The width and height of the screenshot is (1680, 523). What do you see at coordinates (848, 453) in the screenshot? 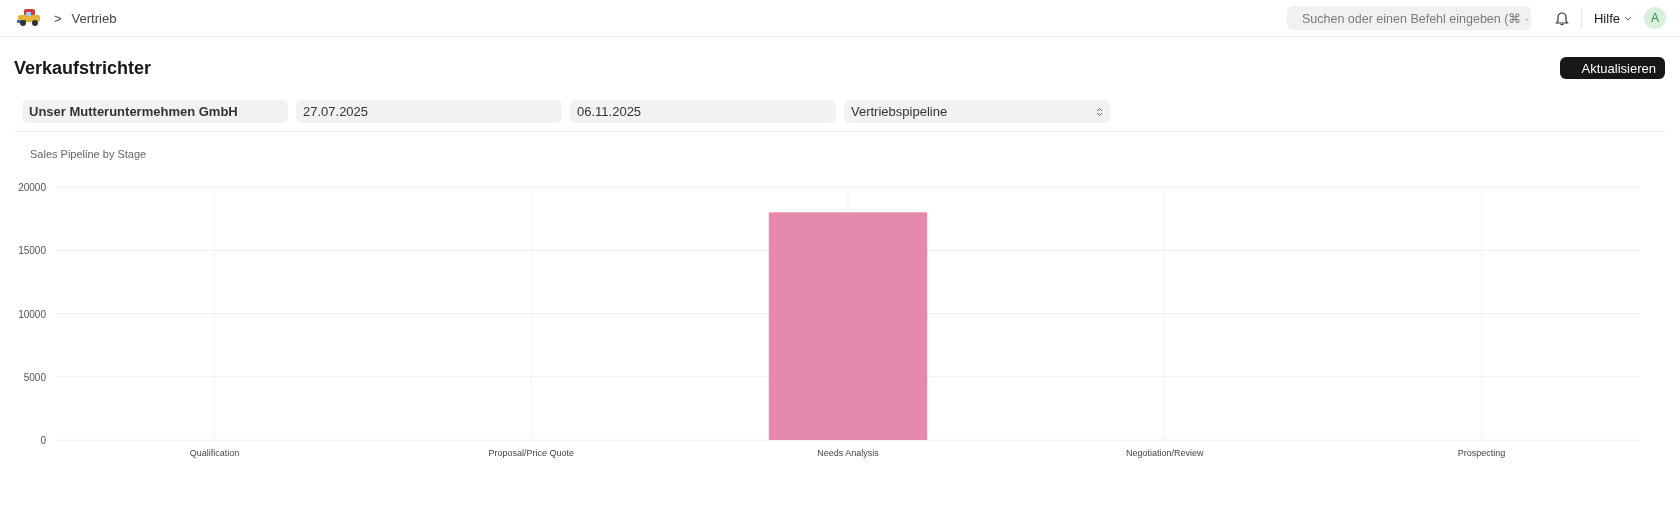
I see `axis-label: Needs Analysis` at bounding box center [848, 453].